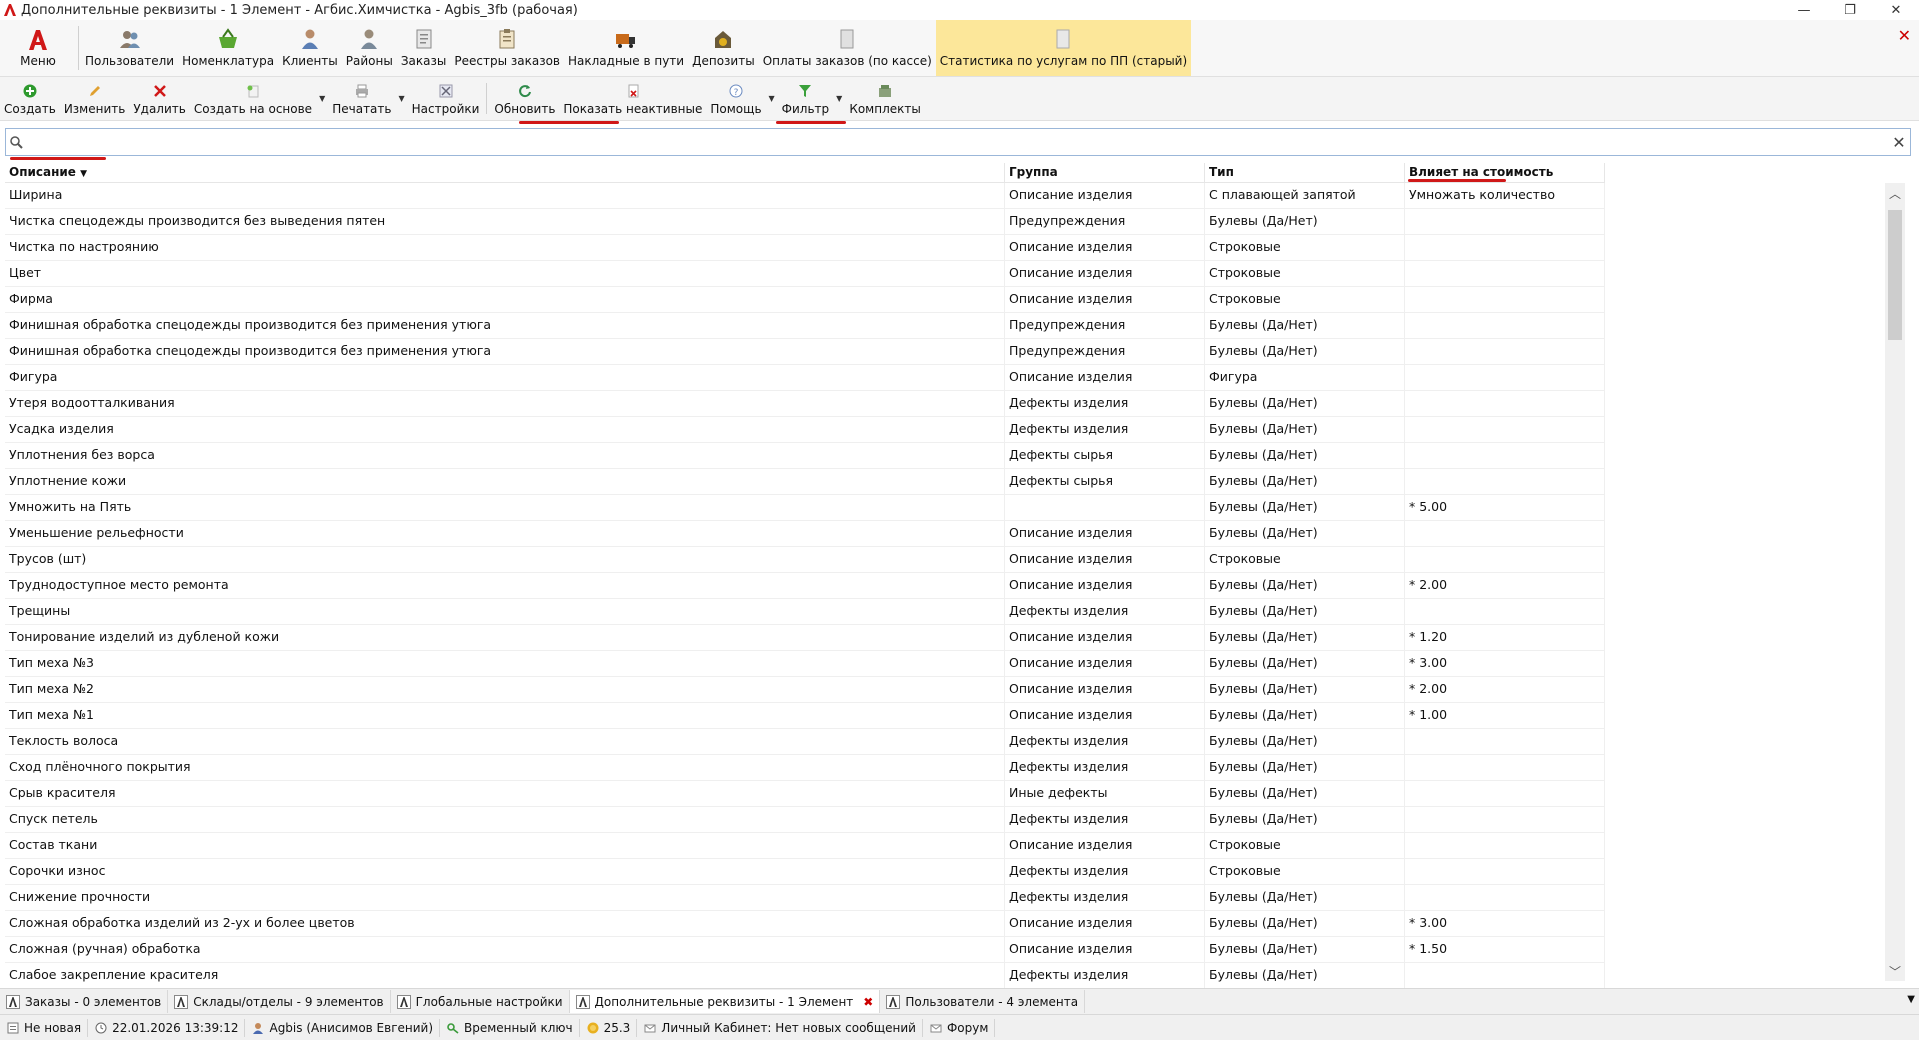 This screenshot has height=1040, width=1919. Describe the element at coordinates (780, 1027) in the screenshot. I see `status-cabinet: Личный Кабинет: Нет новых сообщений` at that location.